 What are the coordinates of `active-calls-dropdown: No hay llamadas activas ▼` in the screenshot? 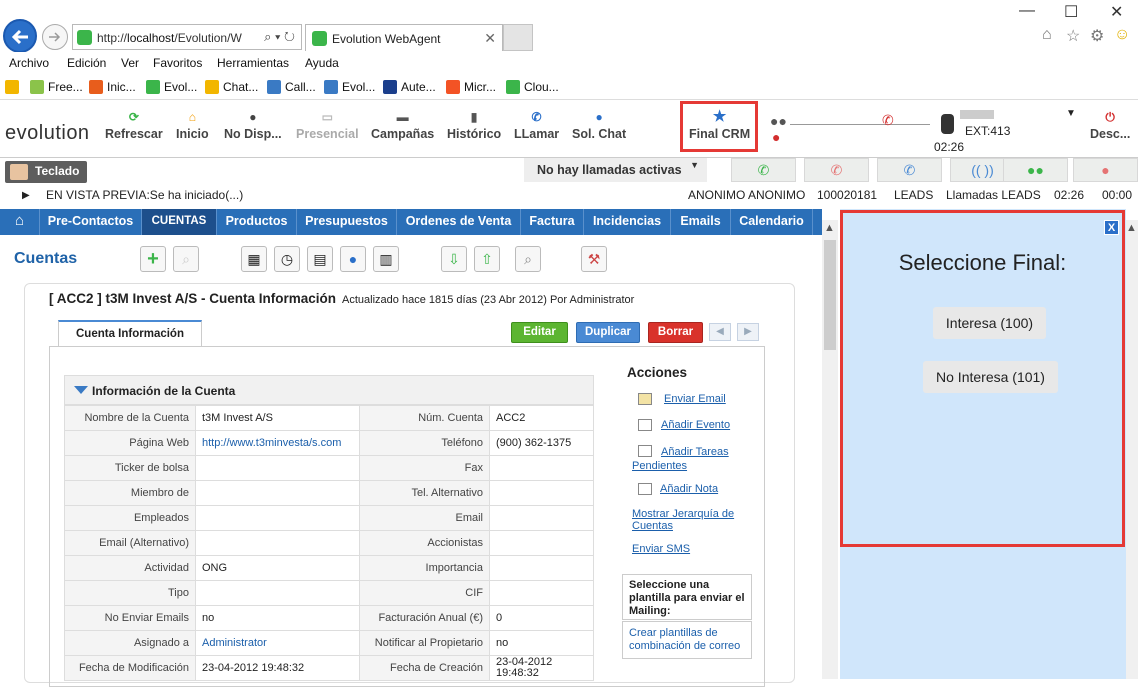 It's located at (615, 170).